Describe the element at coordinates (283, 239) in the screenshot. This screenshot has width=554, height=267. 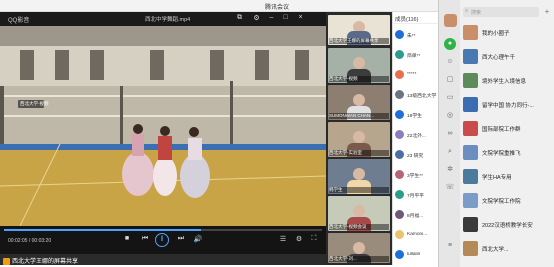
I see `list-icon: ☰` at that location.